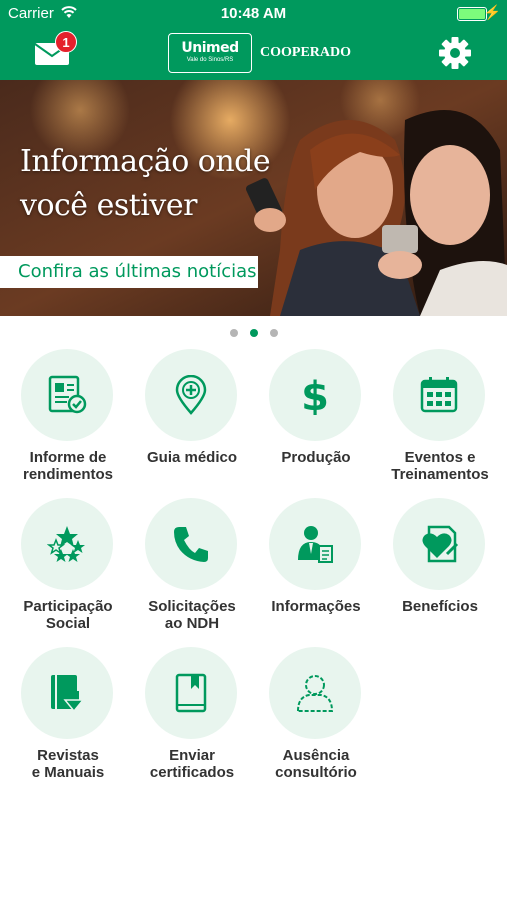 The width and height of the screenshot is (507, 900). What do you see at coordinates (68, 615) in the screenshot?
I see `tile-label: Participação Social` at bounding box center [68, 615].